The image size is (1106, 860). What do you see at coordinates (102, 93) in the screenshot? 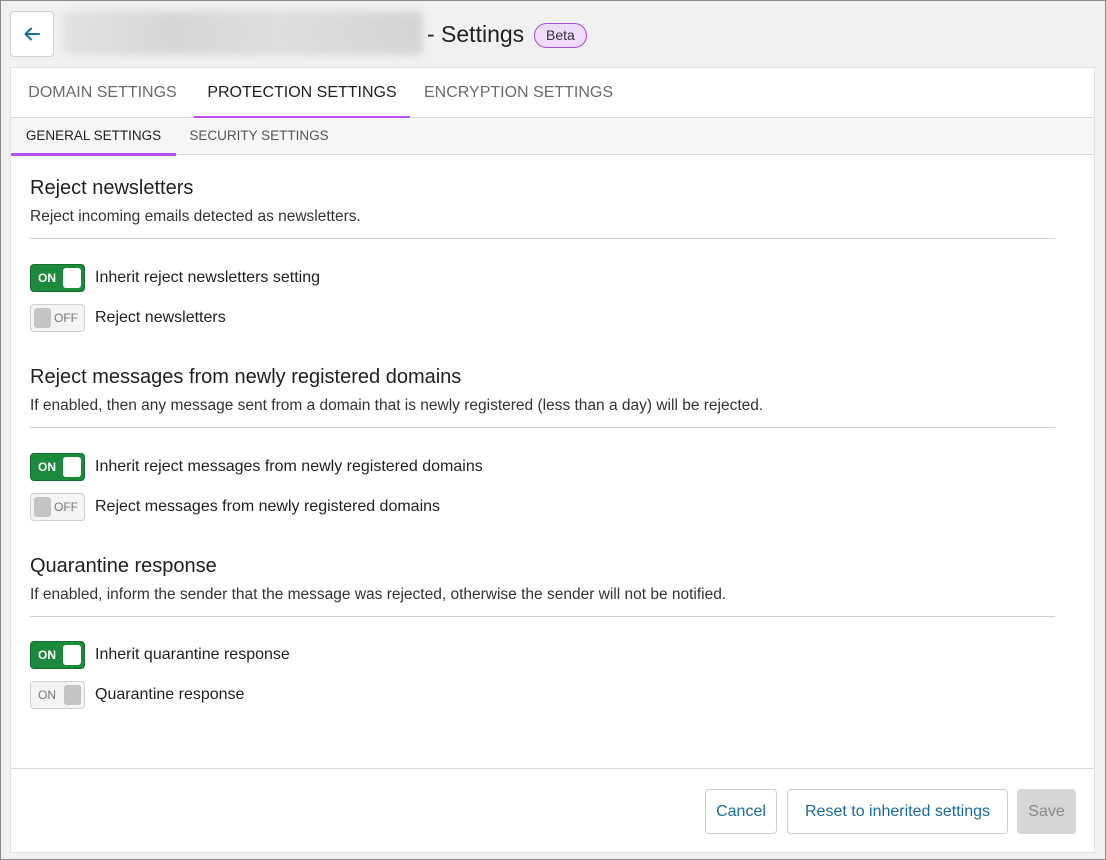
I see `tab-domain-settings: DOMAIN SETTINGS` at bounding box center [102, 93].